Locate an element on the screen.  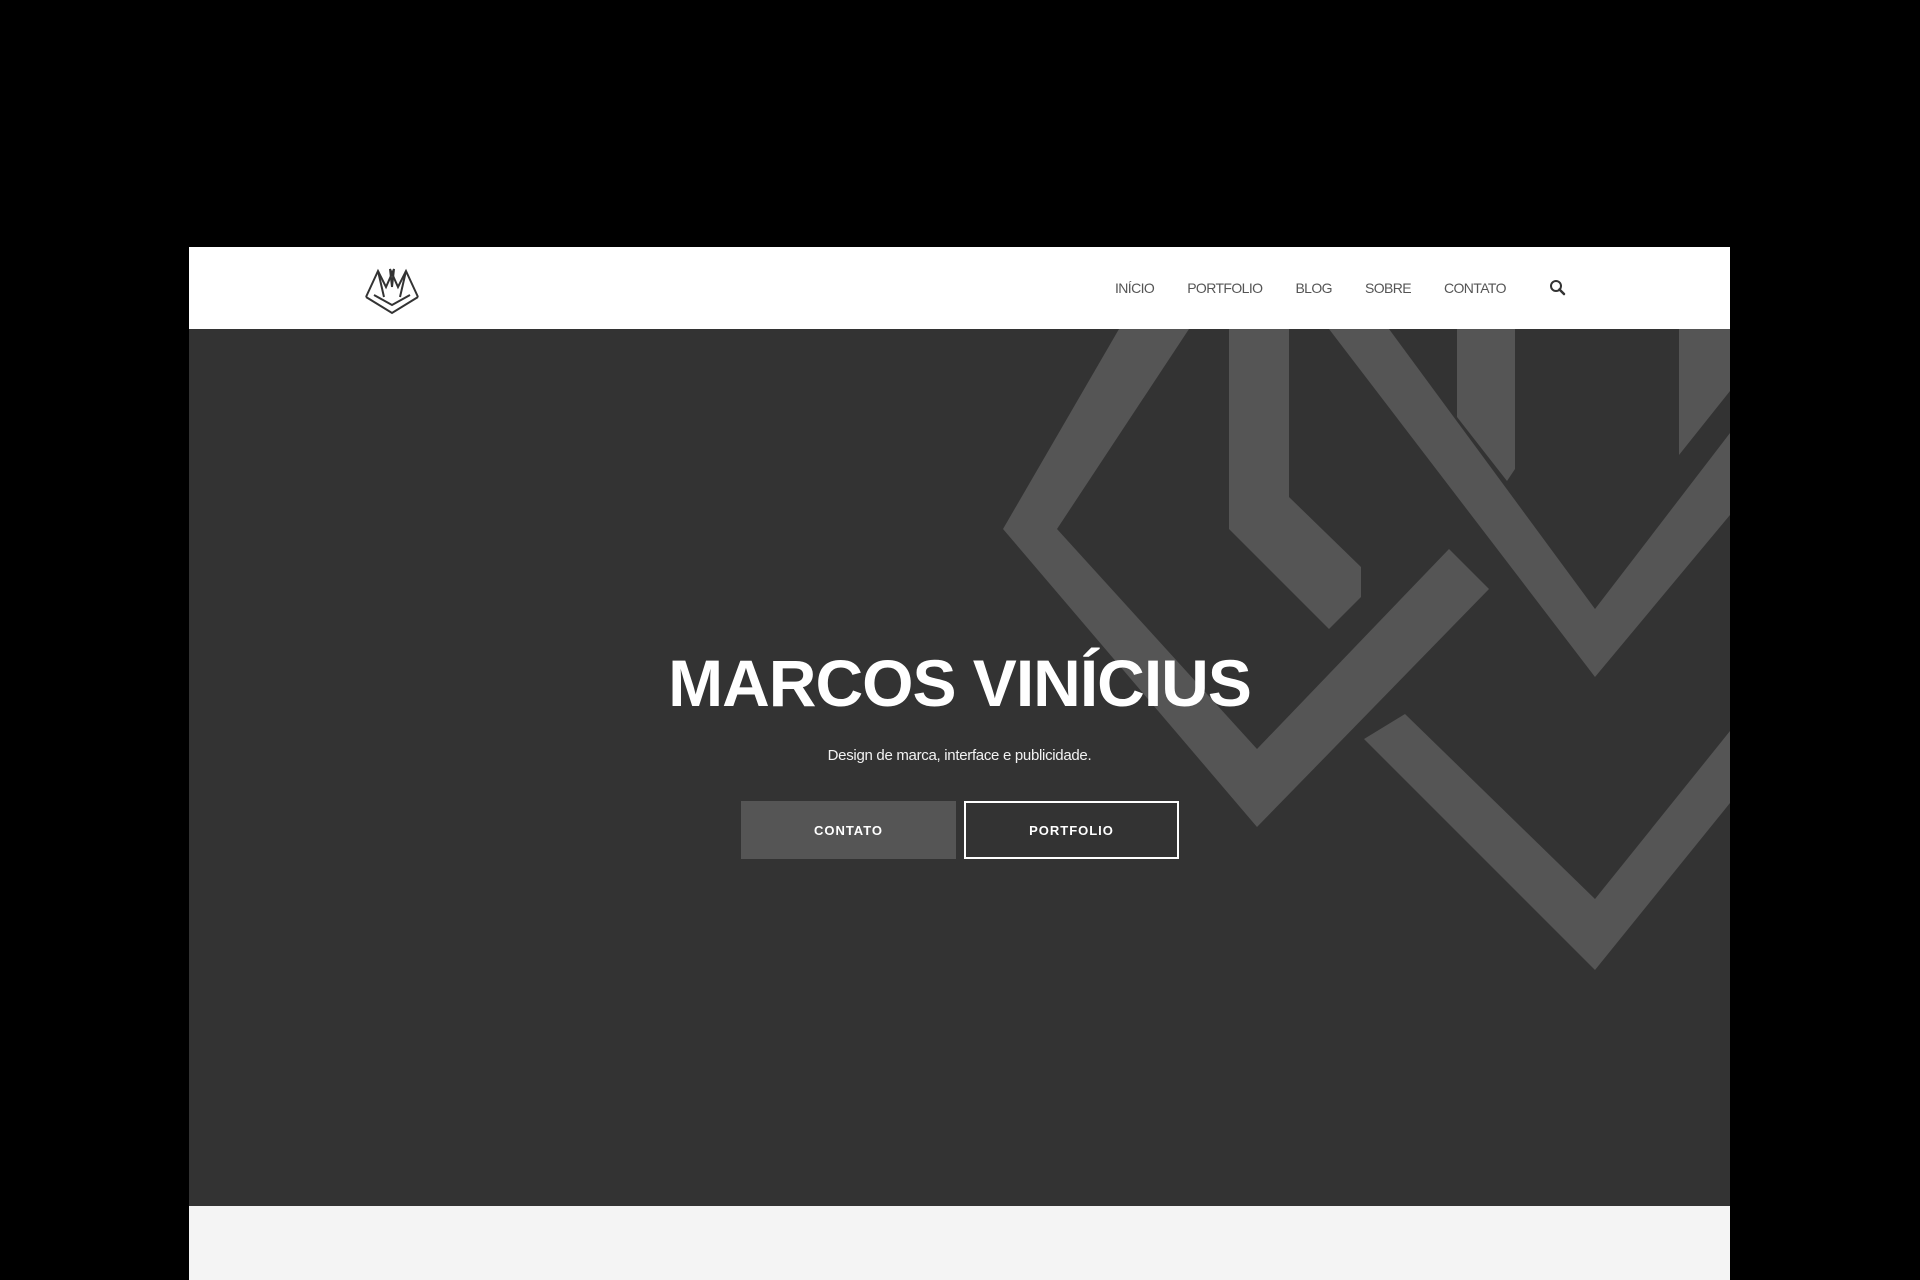
nav-inicio: INÍCIO is located at coordinates (1135, 288).